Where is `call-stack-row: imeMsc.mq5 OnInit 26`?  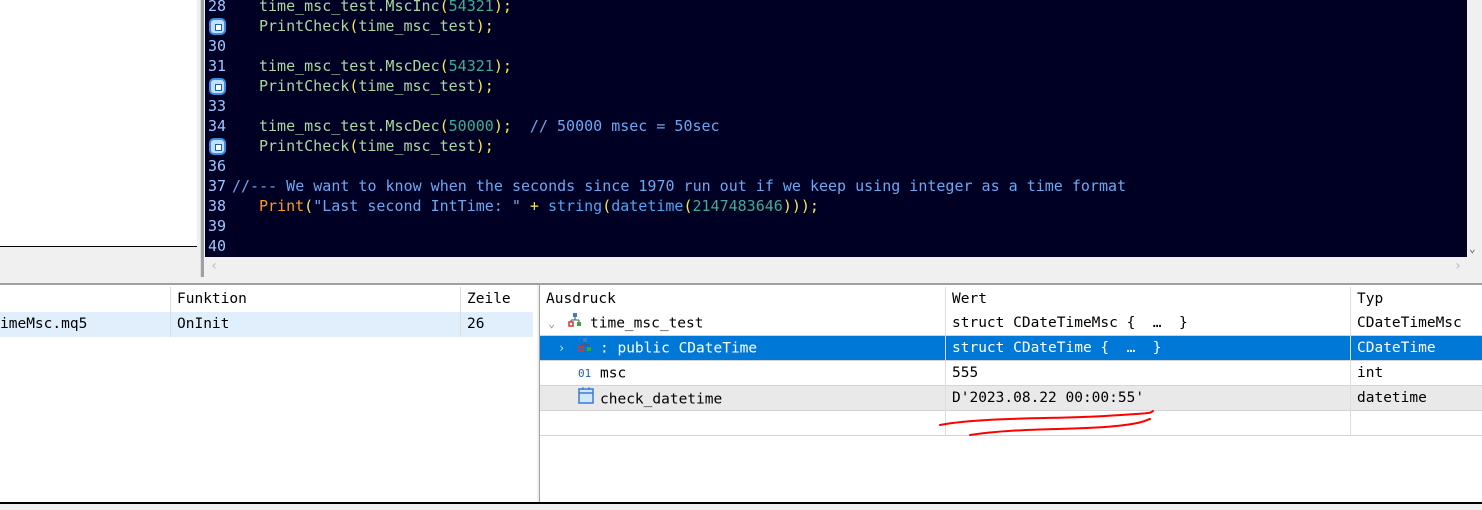 call-stack-row: imeMsc.mq5 OnInit 26 is located at coordinates (266, 324).